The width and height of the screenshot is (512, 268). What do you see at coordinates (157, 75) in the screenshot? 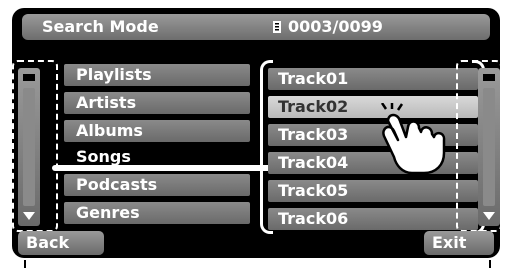
I see `category-playlists: Playlists` at bounding box center [157, 75].